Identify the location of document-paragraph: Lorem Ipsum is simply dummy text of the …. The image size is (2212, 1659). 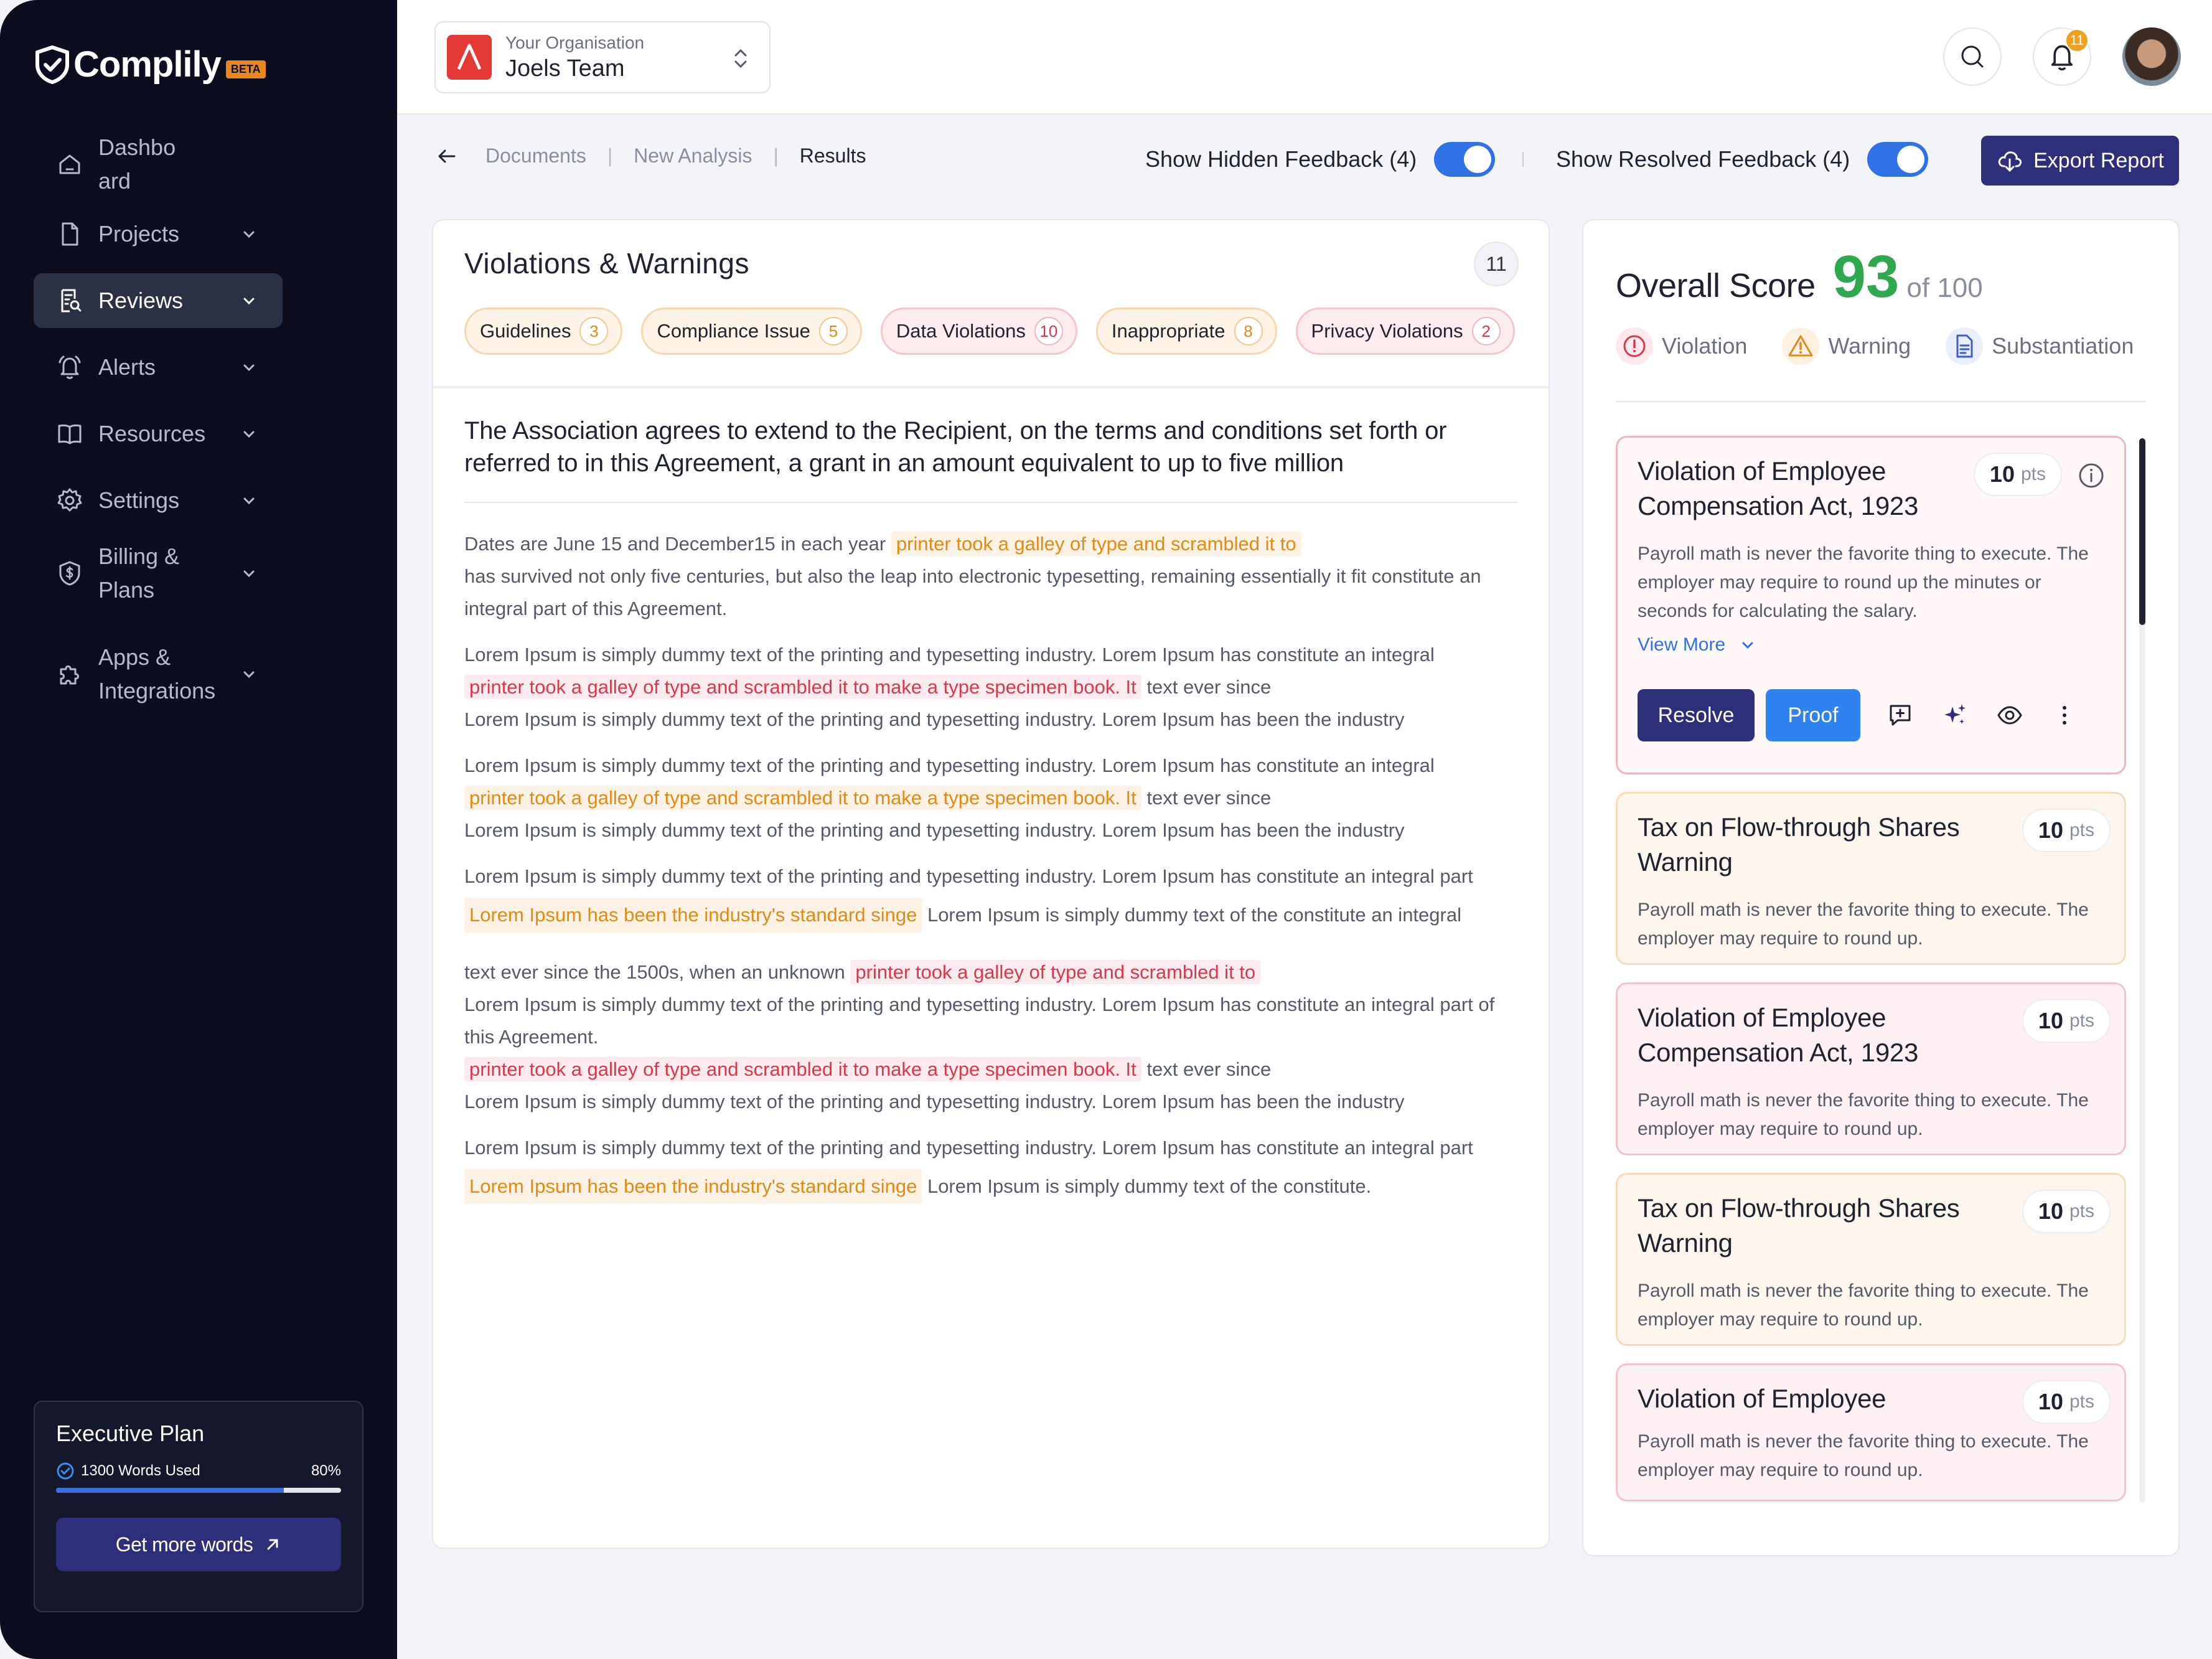
(990, 687).